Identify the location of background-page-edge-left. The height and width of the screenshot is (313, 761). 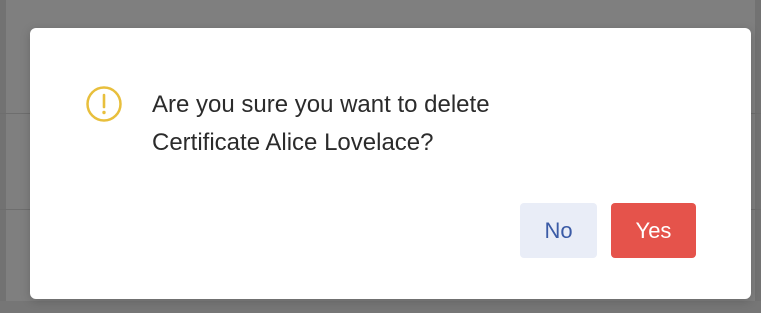
(3, 156).